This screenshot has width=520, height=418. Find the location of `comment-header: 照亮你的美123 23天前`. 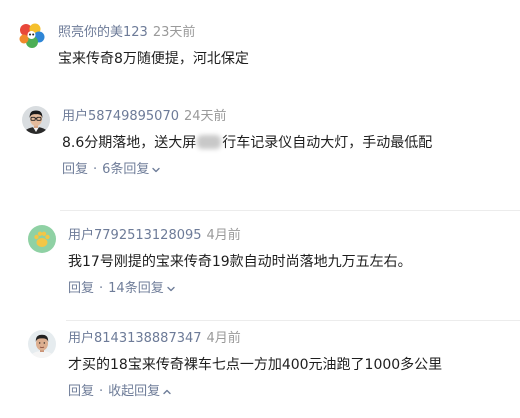

comment-header: 照亮你的美123 23天前 is located at coordinates (126, 33).